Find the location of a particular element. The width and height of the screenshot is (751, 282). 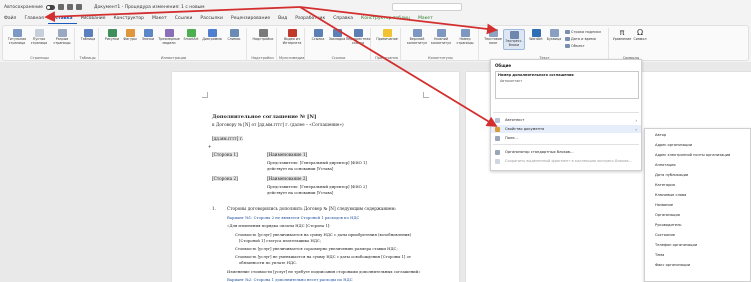

group-label-addins: Надстройки is located at coordinates (262, 58).